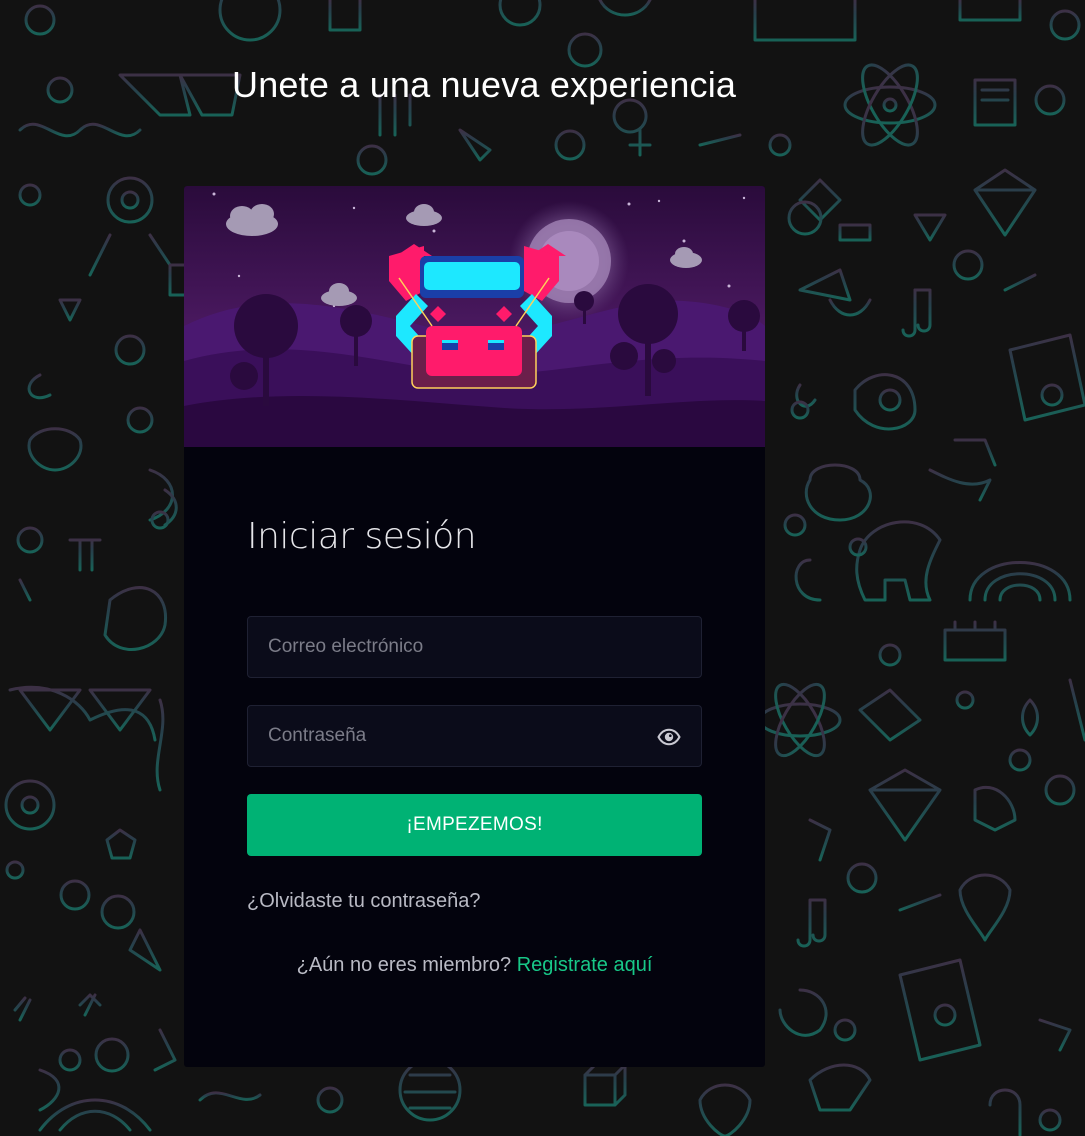 This screenshot has height=1136, width=1085. What do you see at coordinates (474, 316) in the screenshot?
I see `hero-illustration` at bounding box center [474, 316].